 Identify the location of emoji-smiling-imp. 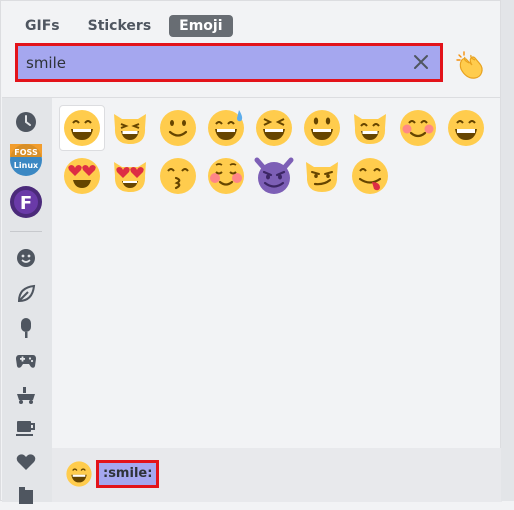
(274, 176).